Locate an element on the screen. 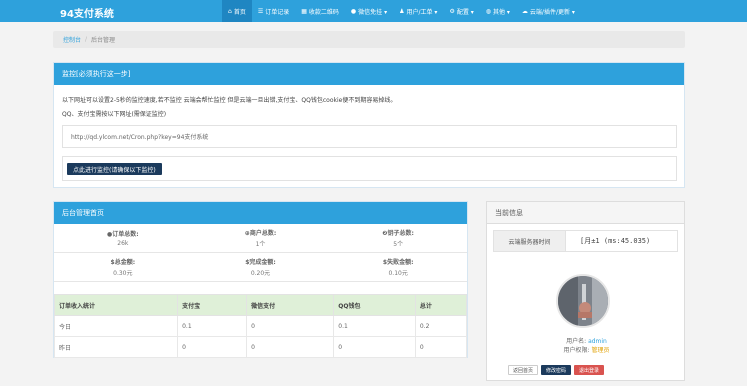 The image size is (747, 386). avatar-image is located at coordinates (583, 301).